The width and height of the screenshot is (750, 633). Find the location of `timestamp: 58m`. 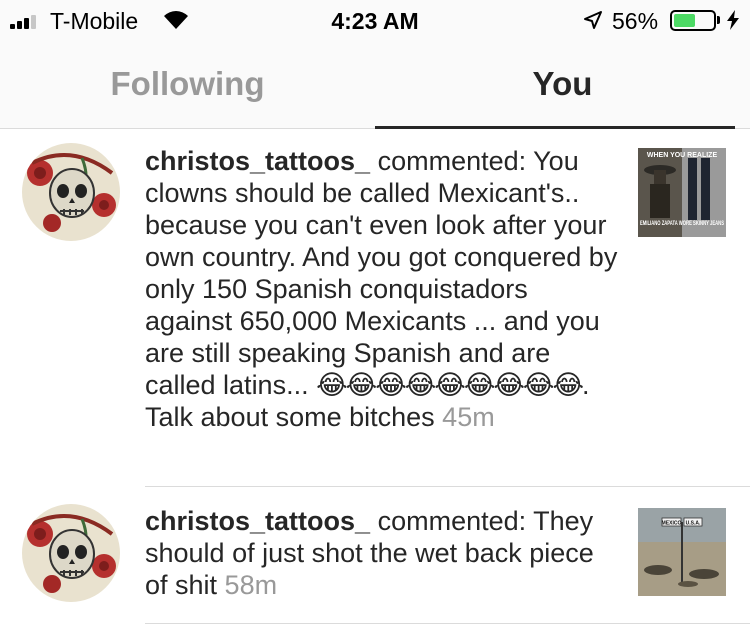

timestamp: 58m is located at coordinates (251, 585).